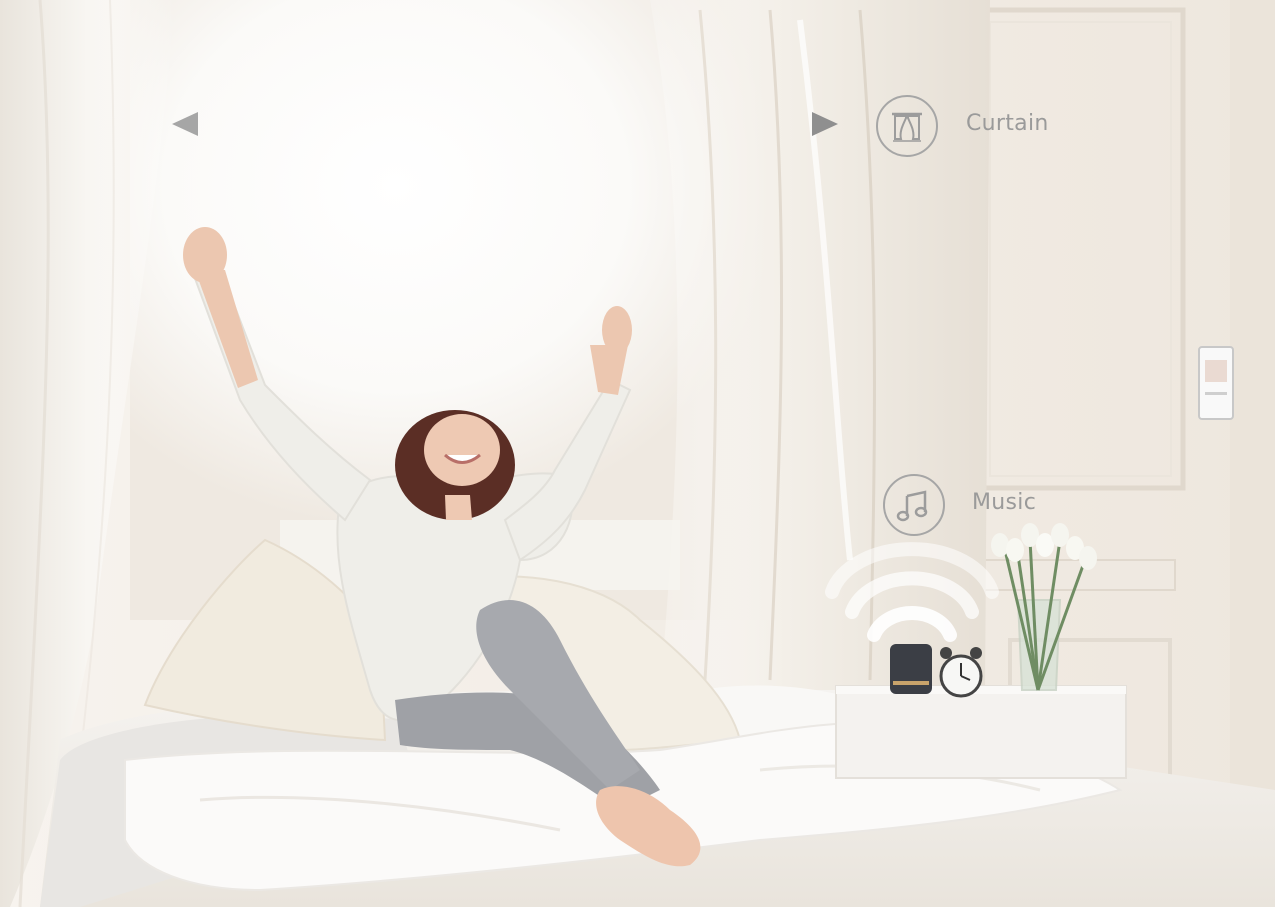 The image size is (1275, 907). What do you see at coordinates (911, 669) in the screenshot?
I see `smart-speaker` at bounding box center [911, 669].